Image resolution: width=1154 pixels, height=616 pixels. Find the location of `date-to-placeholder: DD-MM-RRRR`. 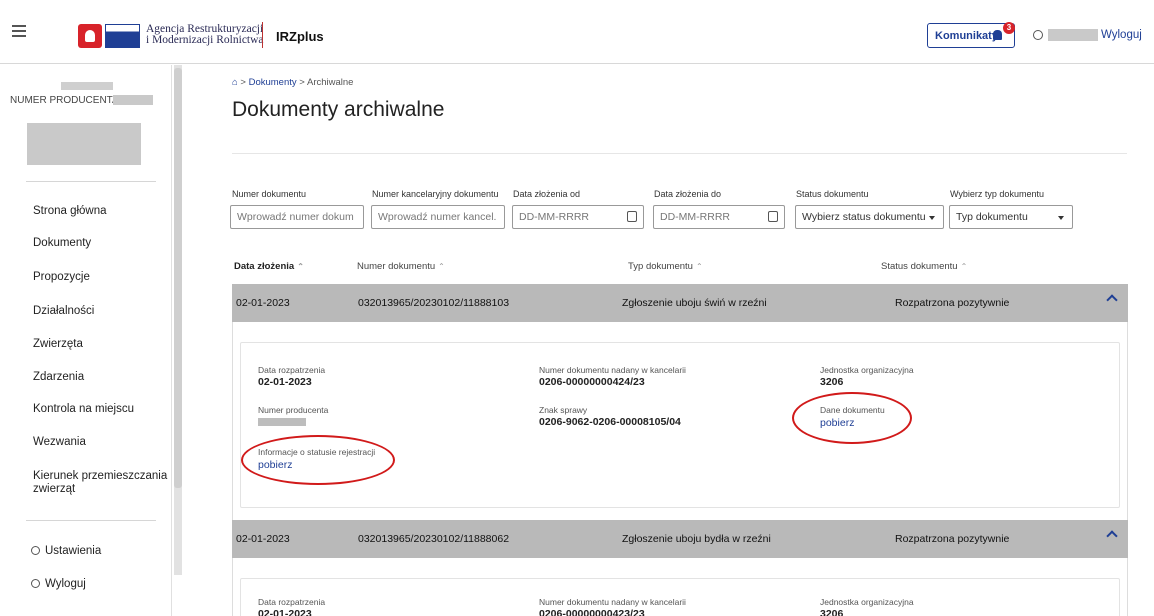

date-to-placeholder: DD-MM-RRRR is located at coordinates (695, 217).